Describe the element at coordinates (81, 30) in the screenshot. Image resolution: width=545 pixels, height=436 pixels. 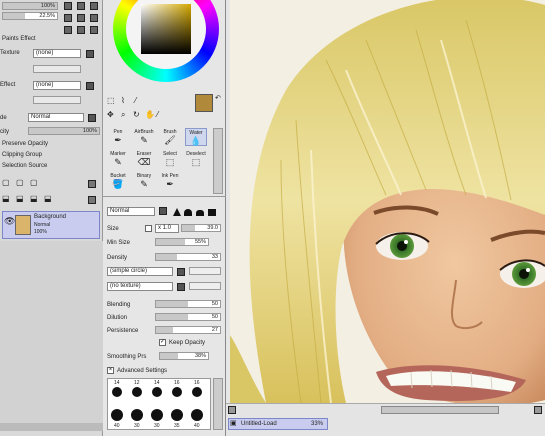
I see `flip-v-button` at that location.